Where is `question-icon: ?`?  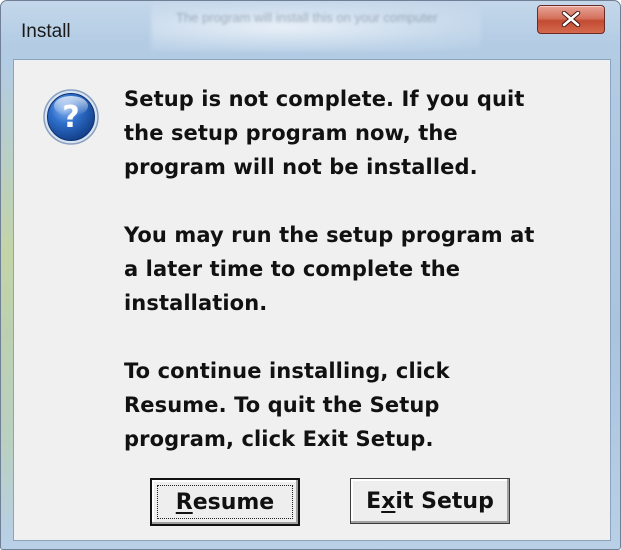 question-icon: ? is located at coordinates (71, 117).